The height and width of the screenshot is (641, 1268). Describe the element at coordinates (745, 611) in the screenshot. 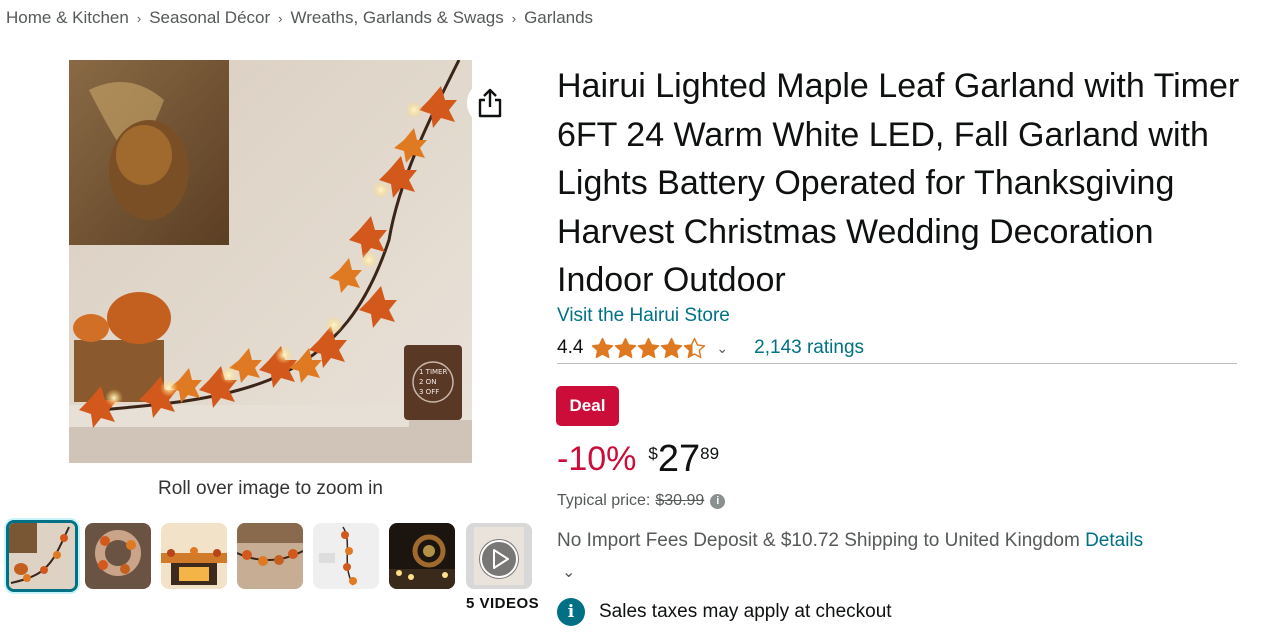

I see `tax-text: Sales taxes may apply at checkout` at that location.